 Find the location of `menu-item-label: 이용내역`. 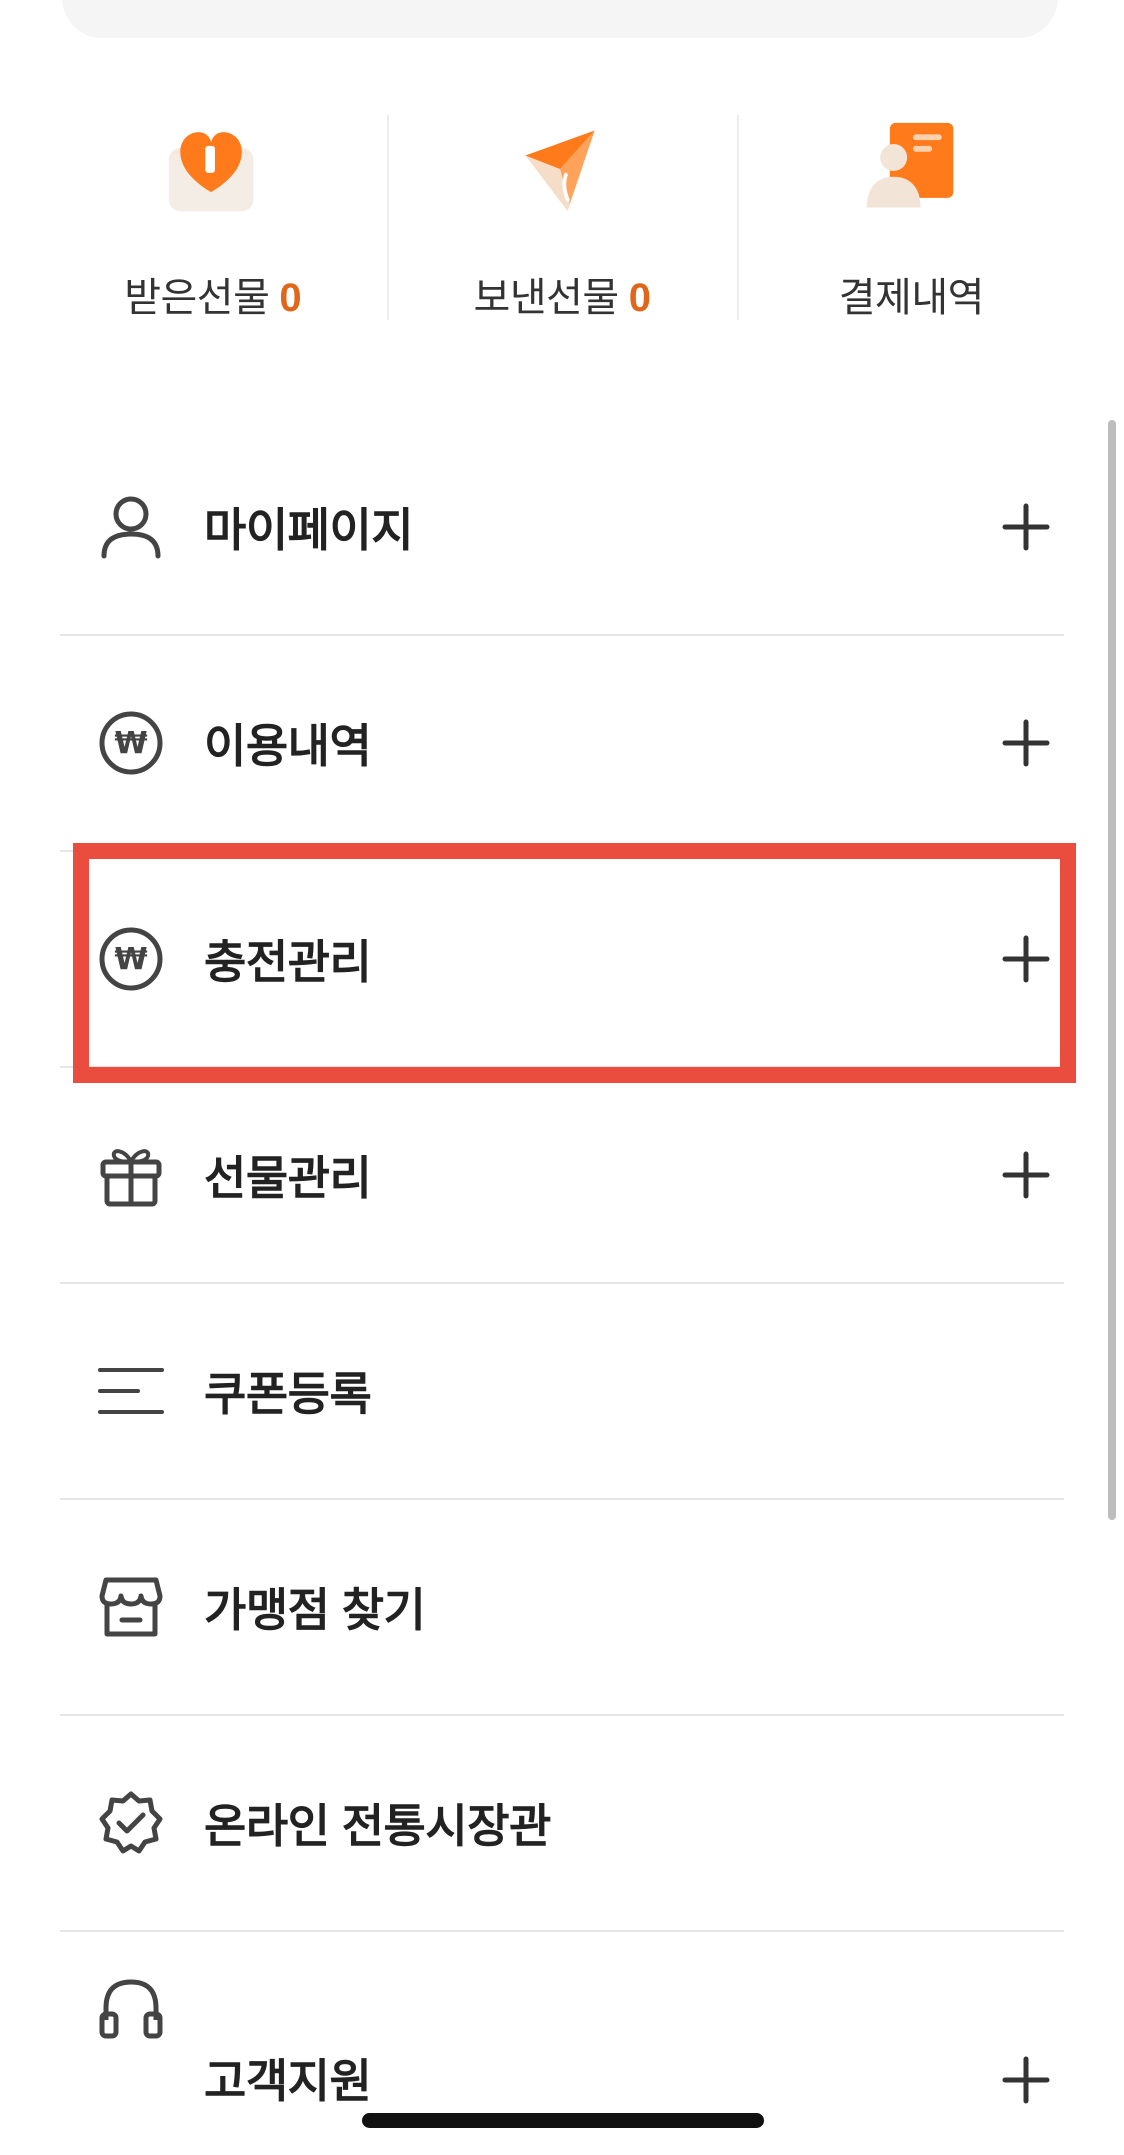

menu-item-label: 이용내역 is located at coordinates (288, 746).